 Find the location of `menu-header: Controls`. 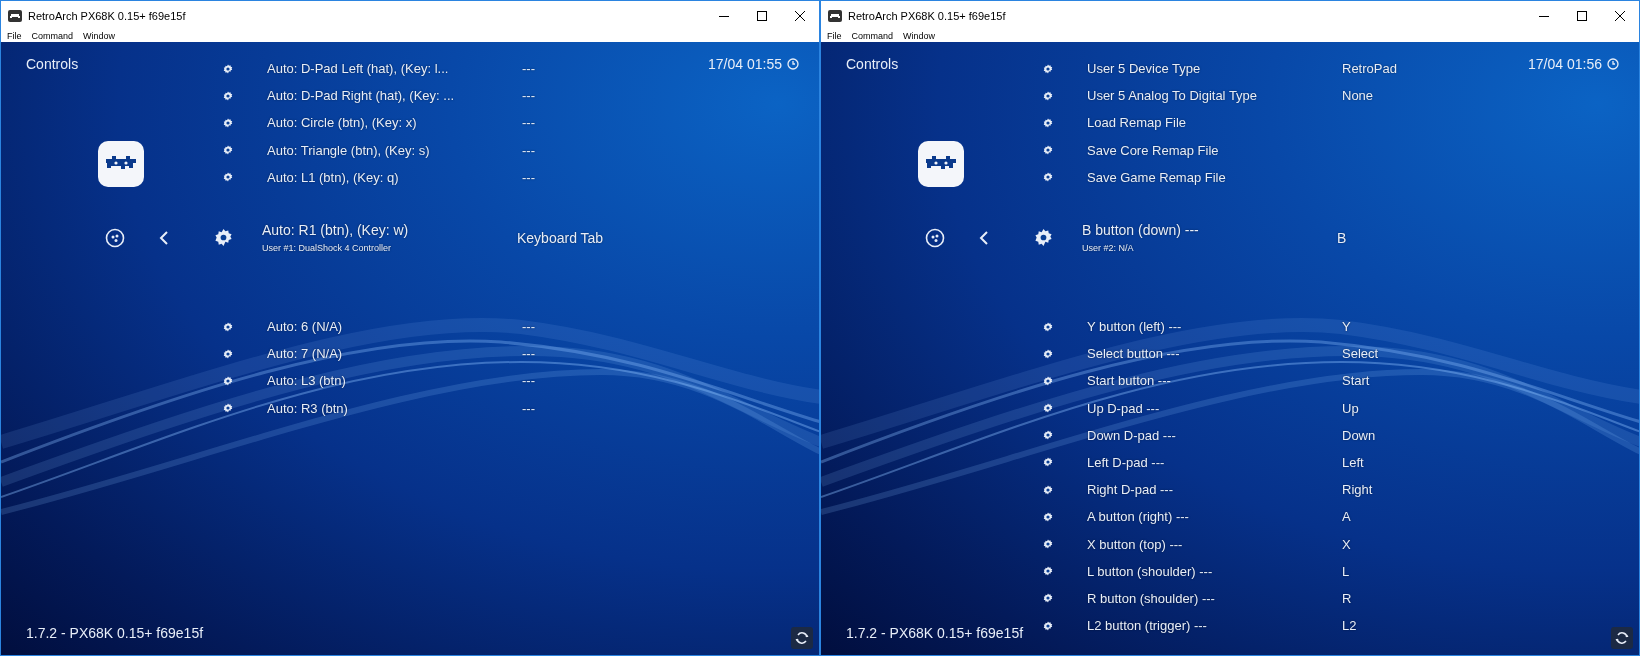

menu-header: Controls is located at coordinates (872, 64).